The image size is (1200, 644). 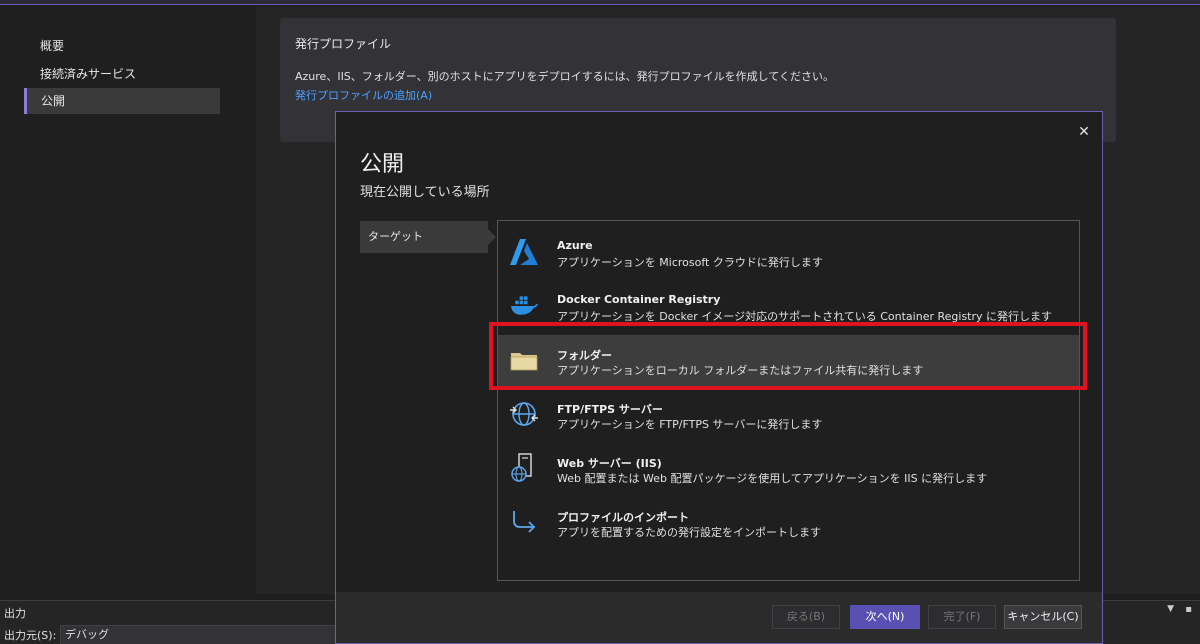 What do you see at coordinates (1188, 609) in the screenshot?
I see `pin-icon: ▪` at bounding box center [1188, 609].